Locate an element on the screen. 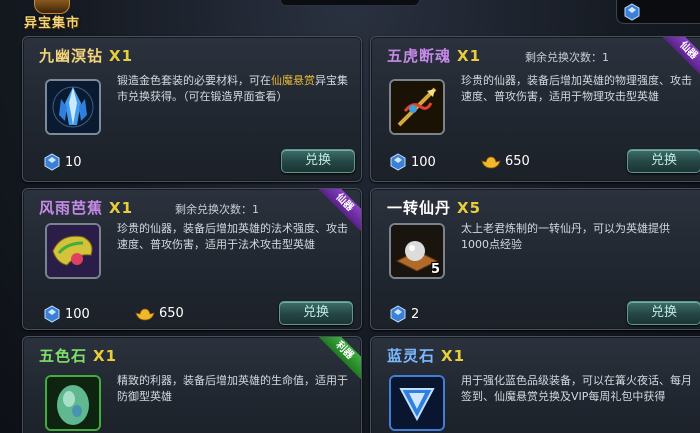 The width and height of the screenshot is (700, 433). item-qty: X5 is located at coordinates (469, 208).